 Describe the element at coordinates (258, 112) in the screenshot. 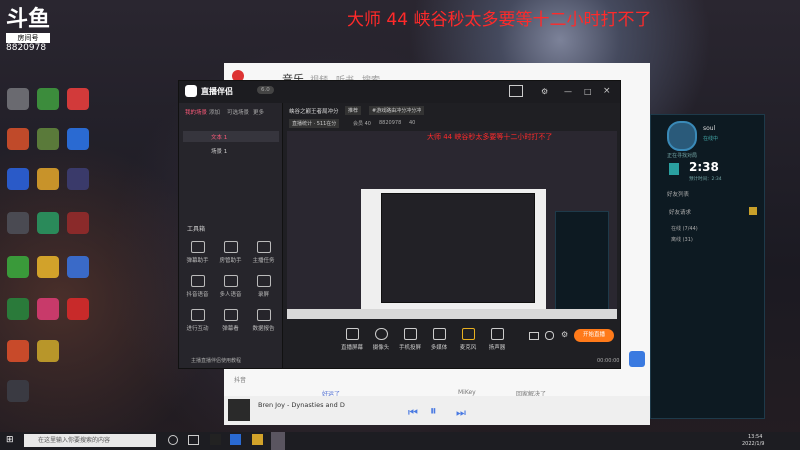

I see `tab-more: 更多` at that location.